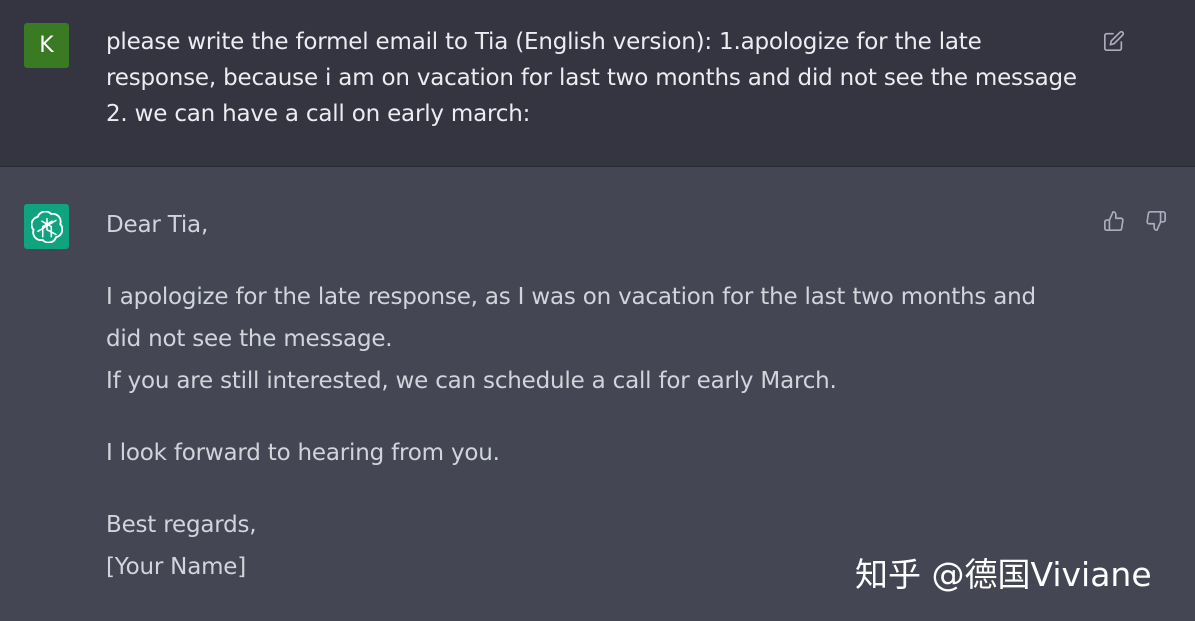  What do you see at coordinates (249, 339) in the screenshot?
I see `body-line-2: did not see the message.` at bounding box center [249, 339].